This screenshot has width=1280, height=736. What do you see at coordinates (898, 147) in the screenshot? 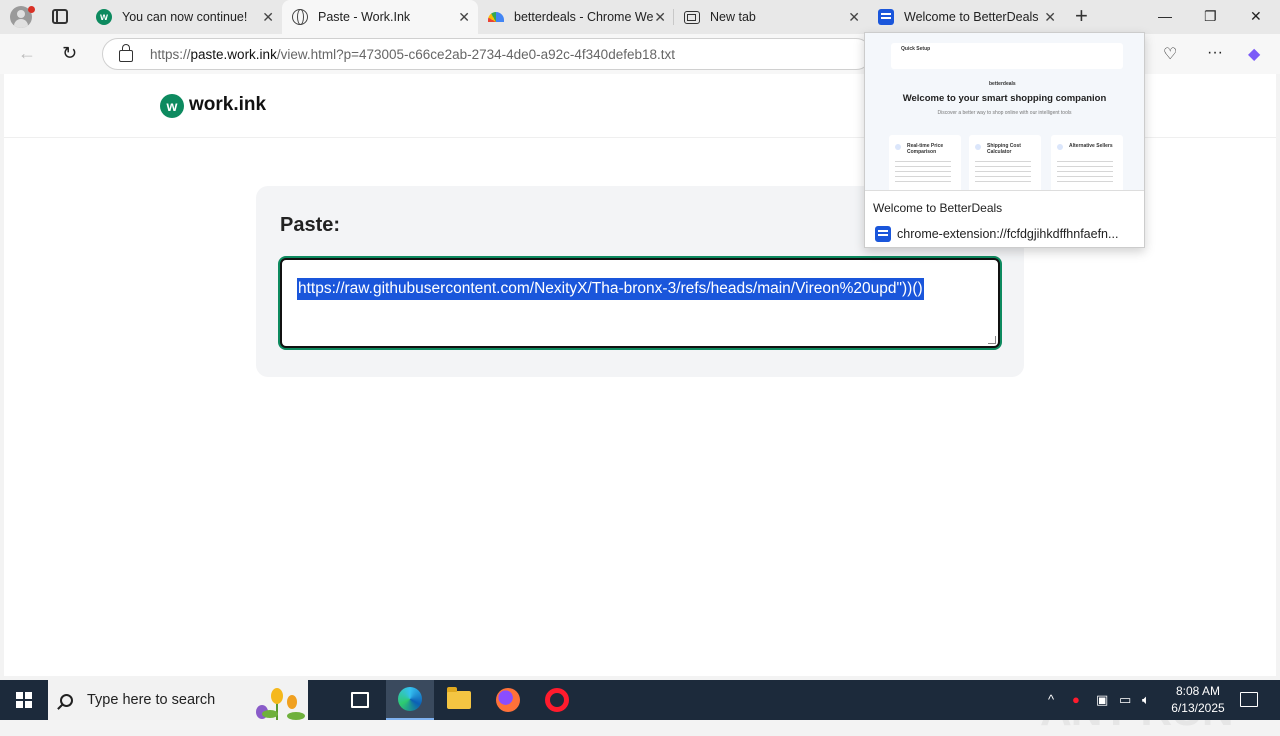
I see `price-icon` at bounding box center [898, 147].